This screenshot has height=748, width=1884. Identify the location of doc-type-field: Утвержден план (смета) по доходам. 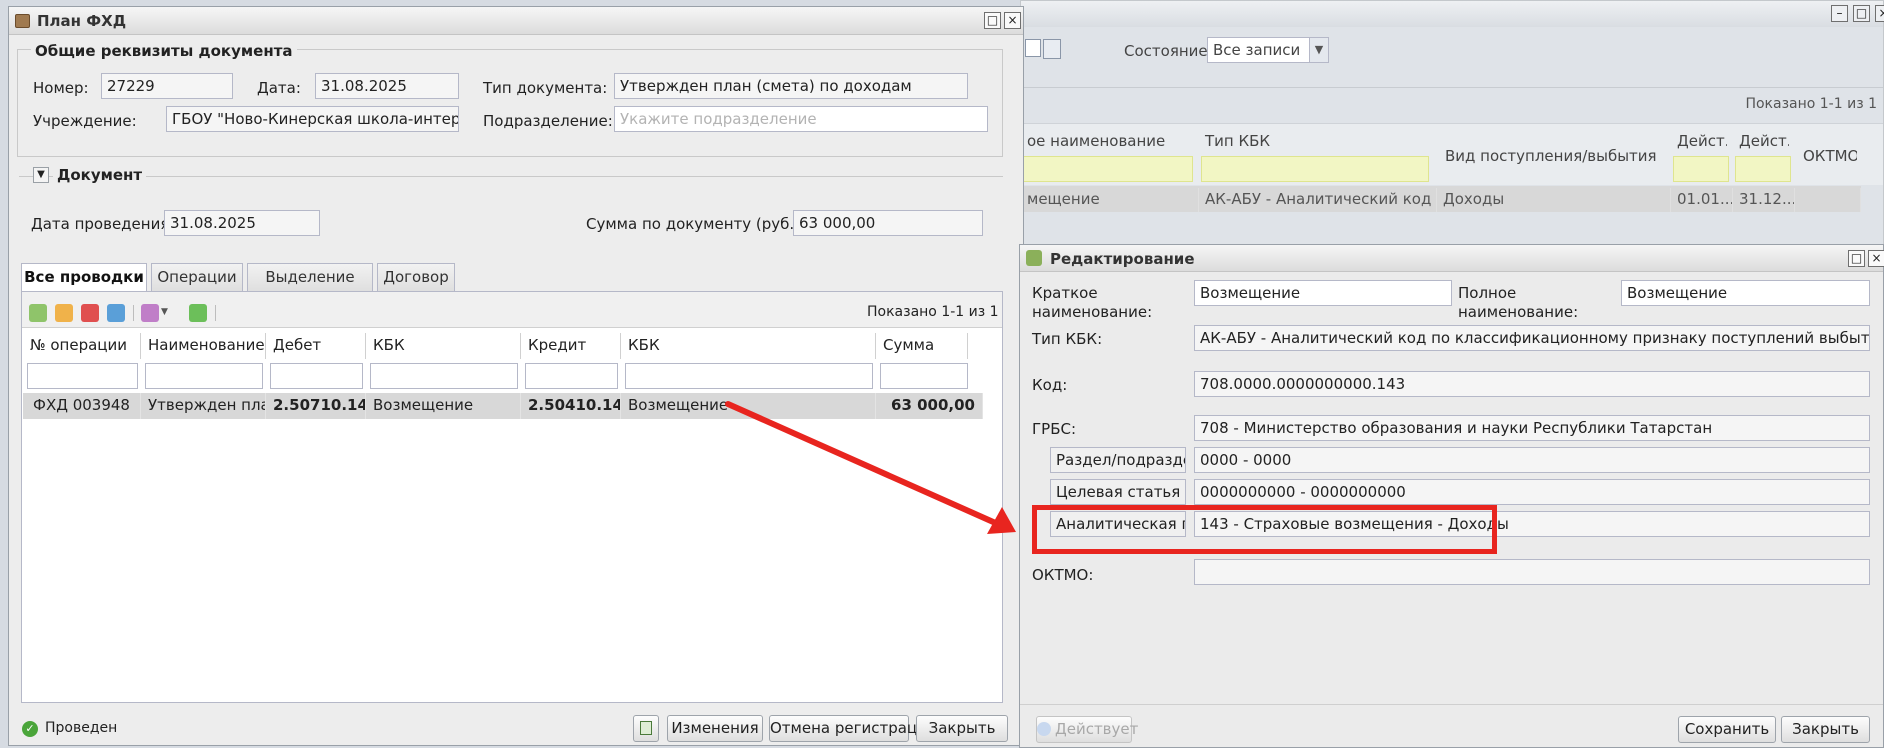
(791, 86).